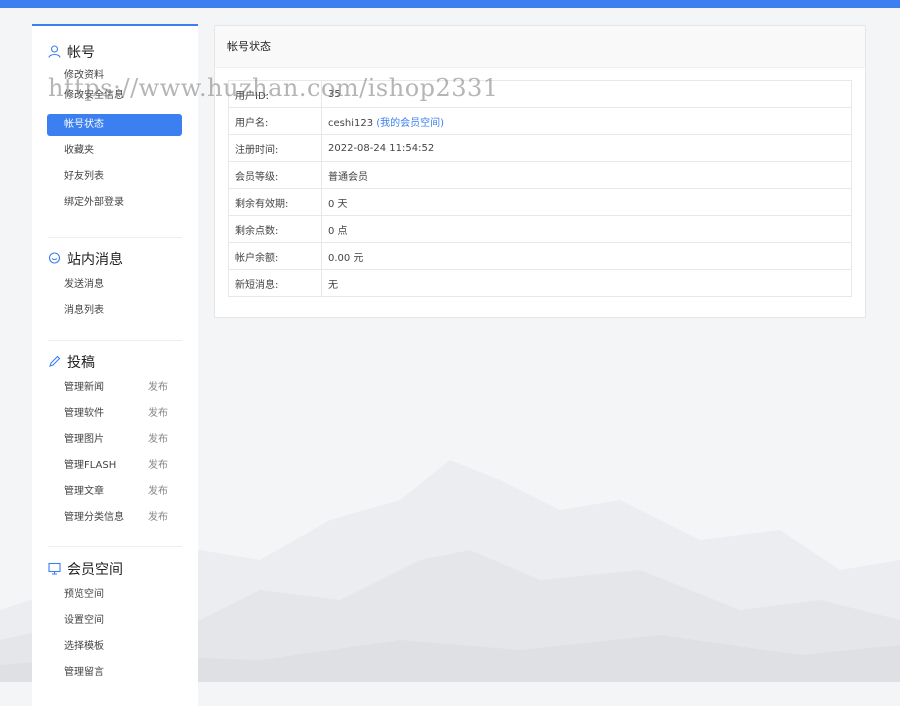 The image size is (900, 706). Describe the element at coordinates (586, 121) in the screenshot. I see `row-value: ceshi123 (我的会员空间)` at that location.